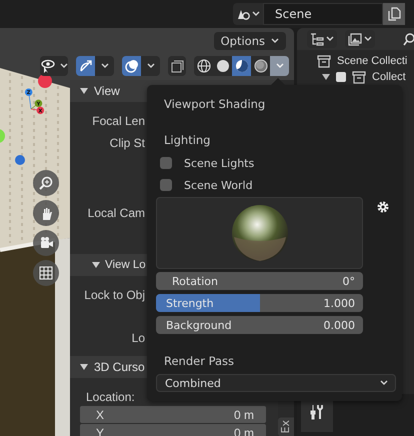 This screenshot has height=436, width=414. I want to click on property-label: Lo, so click(137, 338).